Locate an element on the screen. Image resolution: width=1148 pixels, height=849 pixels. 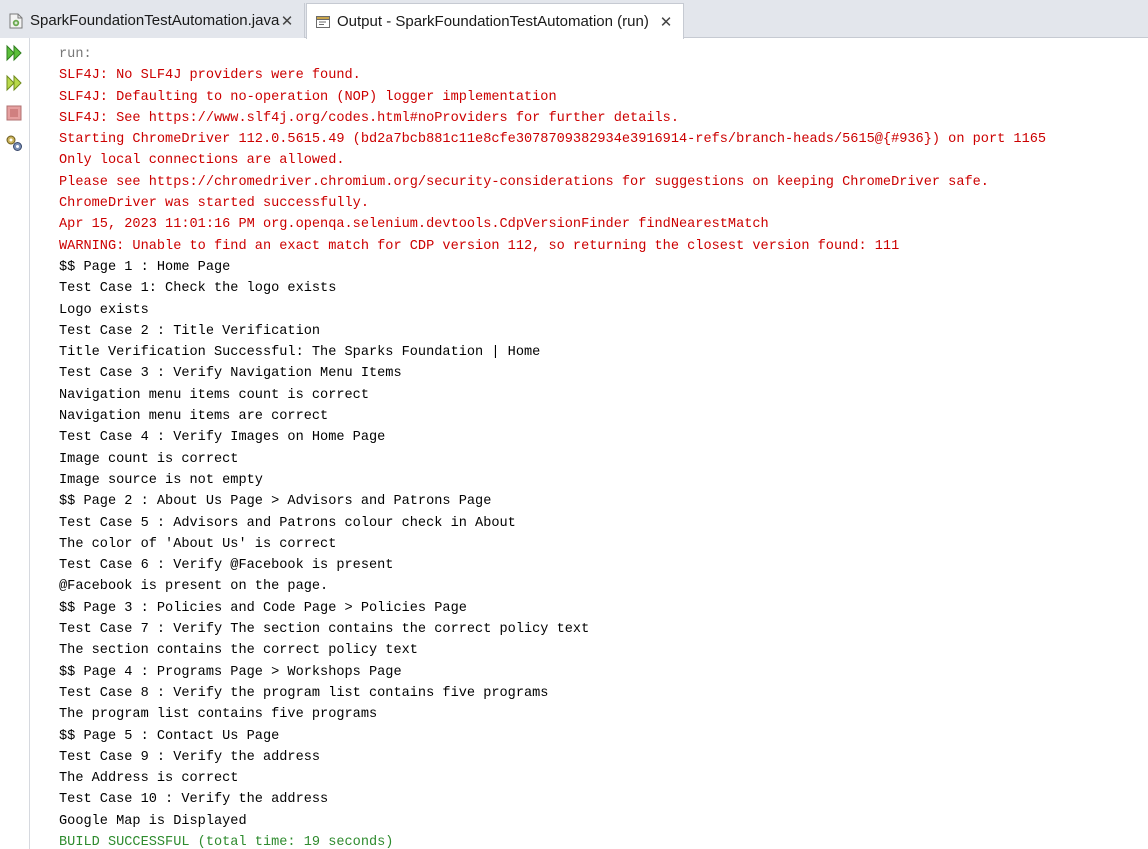
output-line: The Address is correct is located at coordinates (149, 779).